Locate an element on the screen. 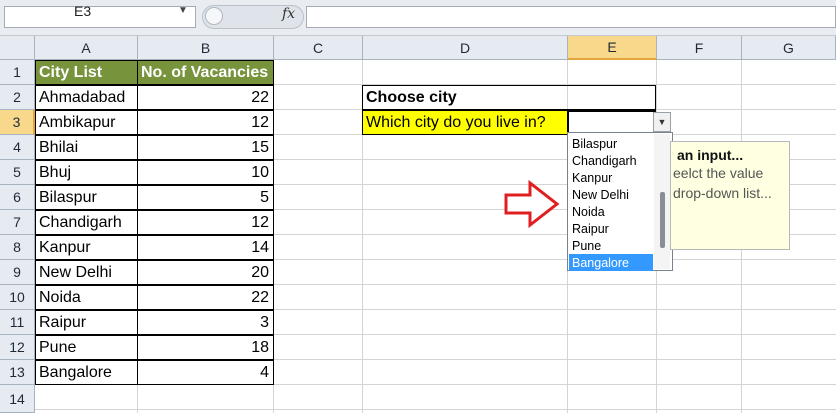 This screenshot has height=413, width=836. name-box is located at coordinates (100, 17).